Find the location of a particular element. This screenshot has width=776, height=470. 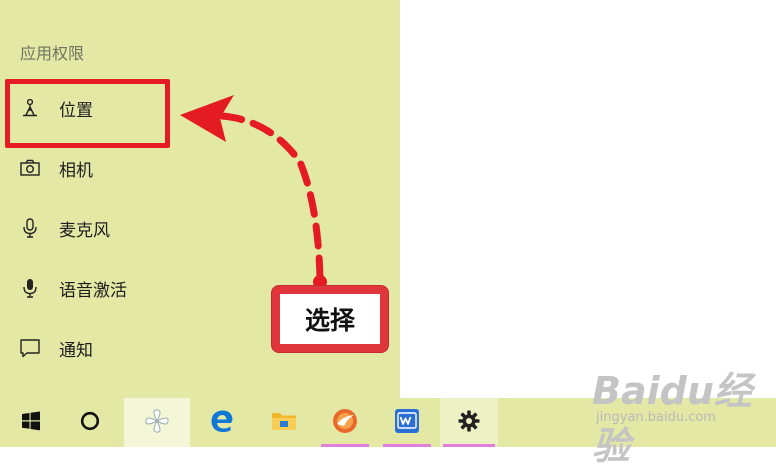

annotation-label: 选择 is located at coordinates (330, 319).